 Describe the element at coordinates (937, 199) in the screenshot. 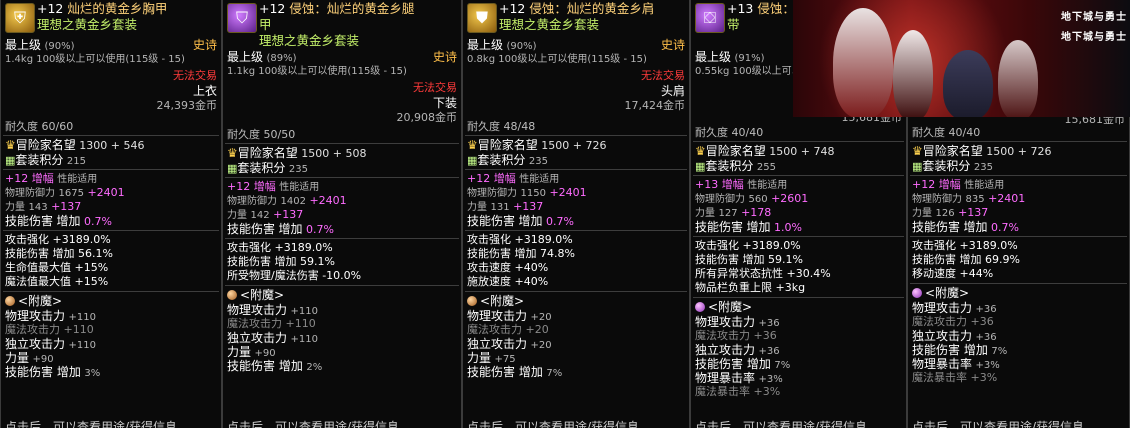

I see `phys-def-label: 物理防御力` at that location.